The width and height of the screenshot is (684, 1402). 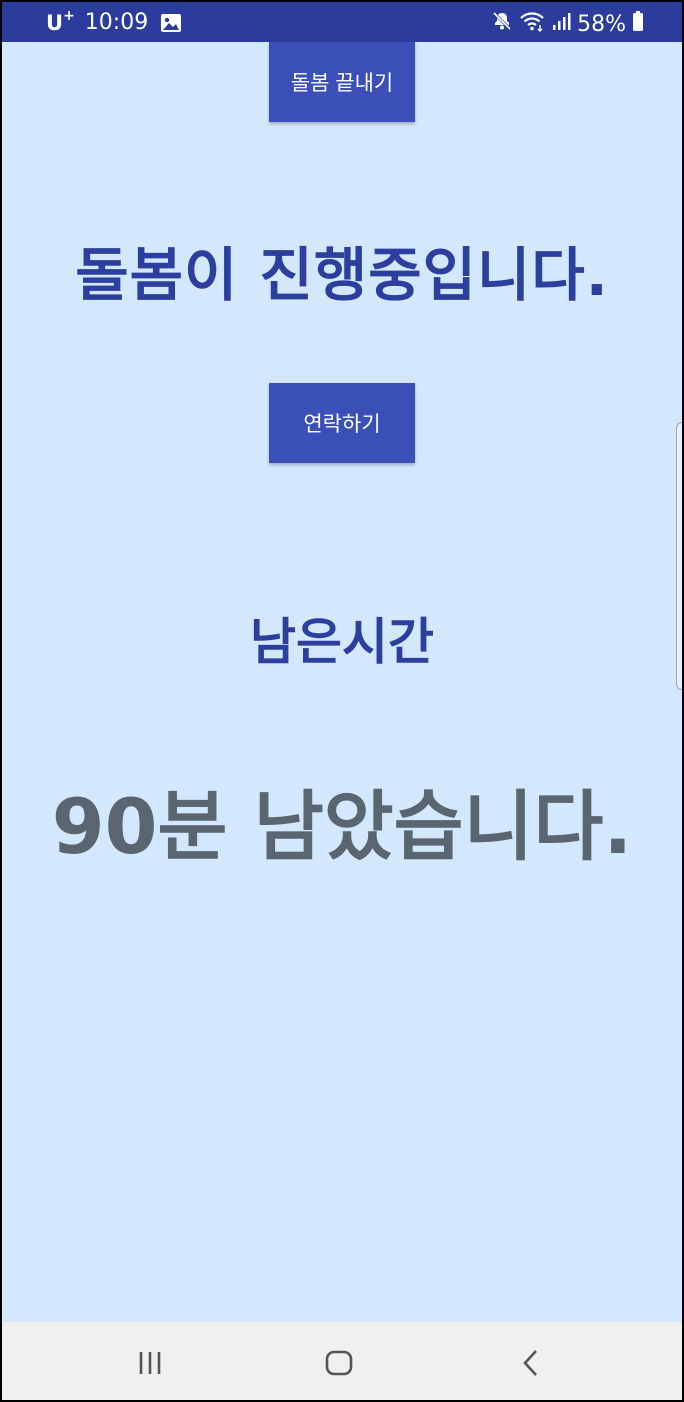 What do you see at coordinates (502, 24) in the screenshot?
I see `mute-icon` at bounding box center [502, 24].